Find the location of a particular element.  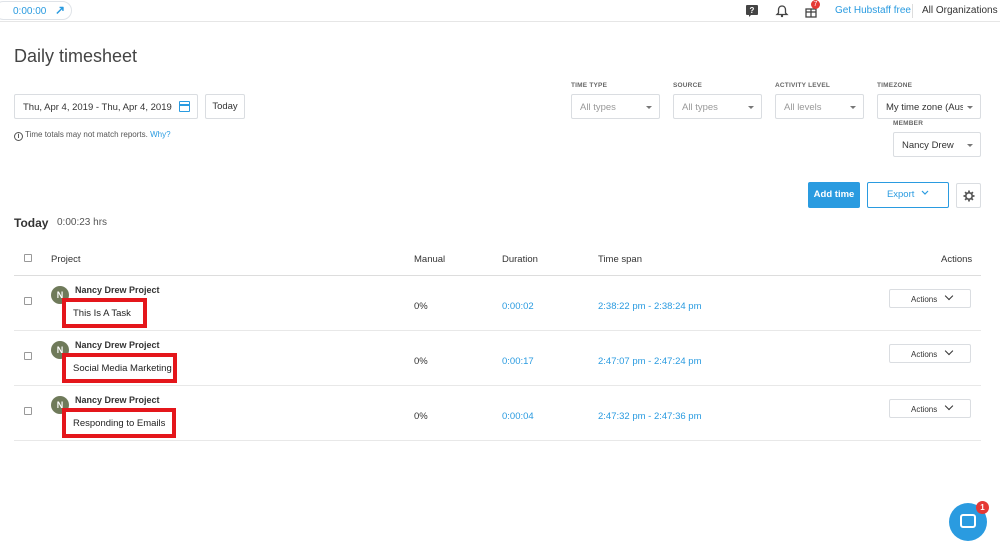

chat-launcher-button: 1 is located at coordinates (969, 521).